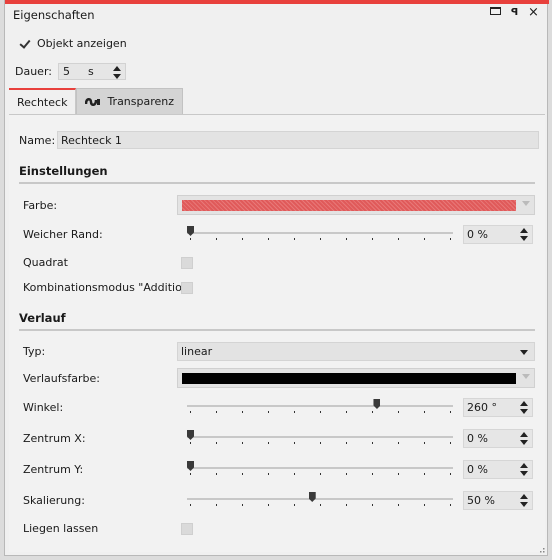  I want to click on duration-stepper, so click(117, 72).